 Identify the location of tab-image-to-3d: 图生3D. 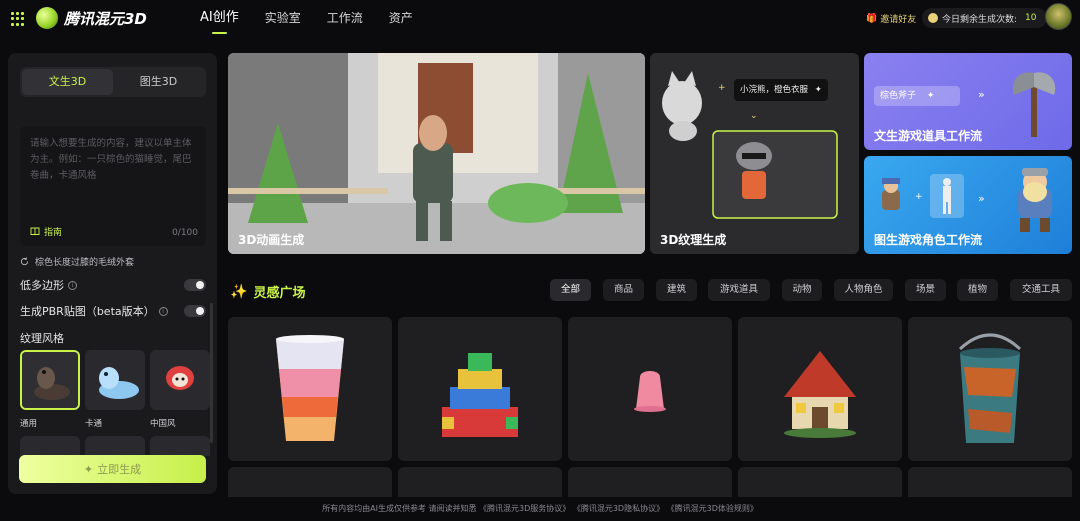
(158, 82).